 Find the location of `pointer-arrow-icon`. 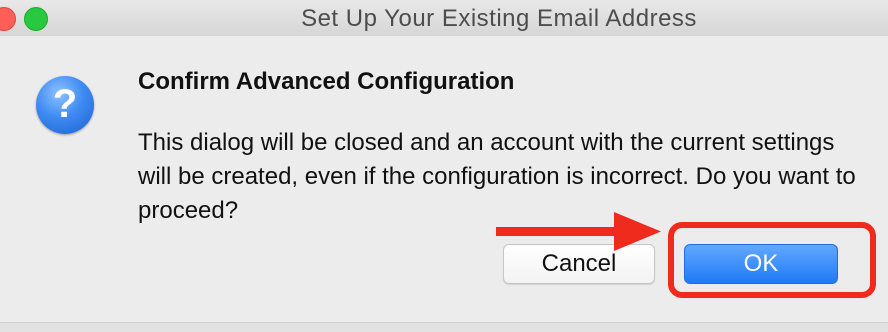

pointer-arrow-icon is located at coordinates (578, 231).